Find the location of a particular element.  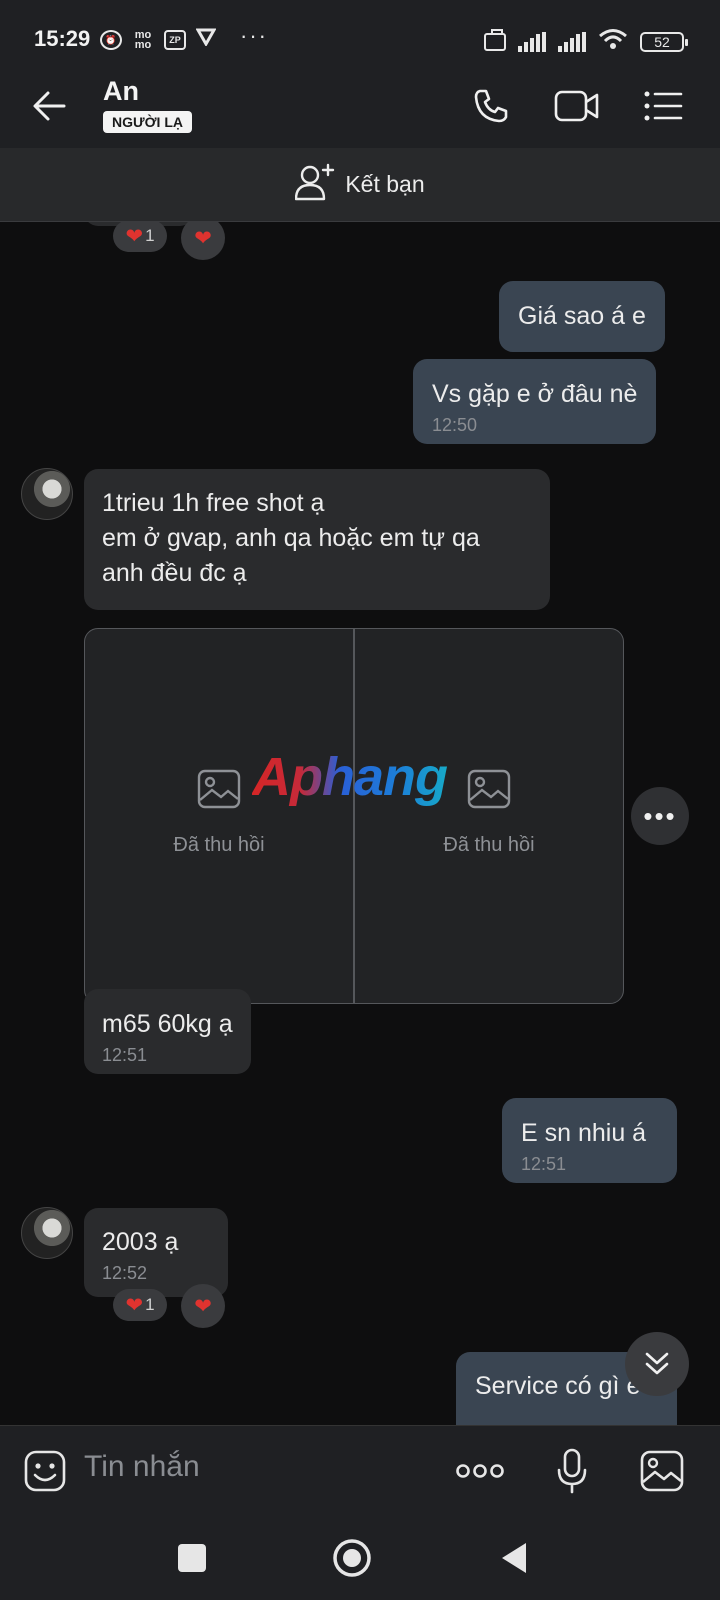

message-input: Tin nhắn is located at coordinates (142, 1467).